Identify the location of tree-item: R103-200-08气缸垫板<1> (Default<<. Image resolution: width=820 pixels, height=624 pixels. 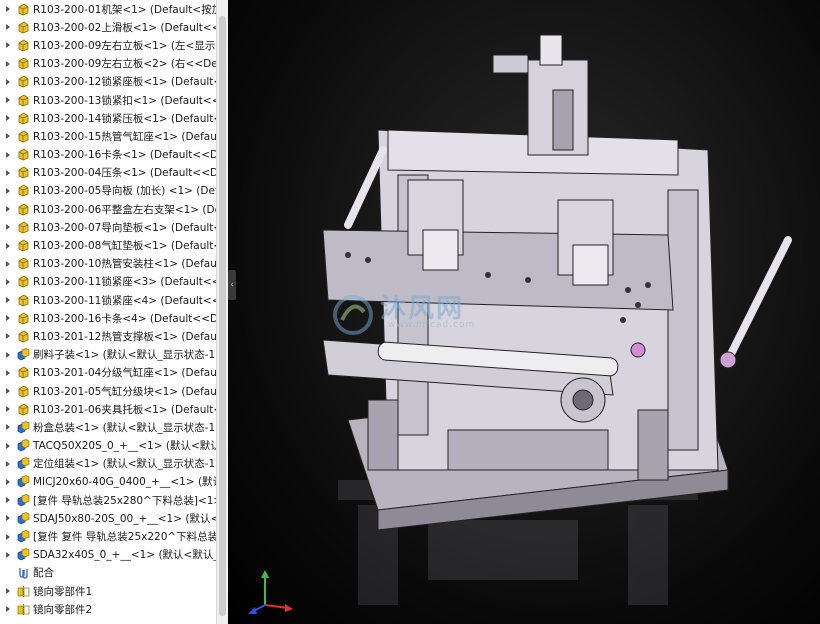
(108, 245).